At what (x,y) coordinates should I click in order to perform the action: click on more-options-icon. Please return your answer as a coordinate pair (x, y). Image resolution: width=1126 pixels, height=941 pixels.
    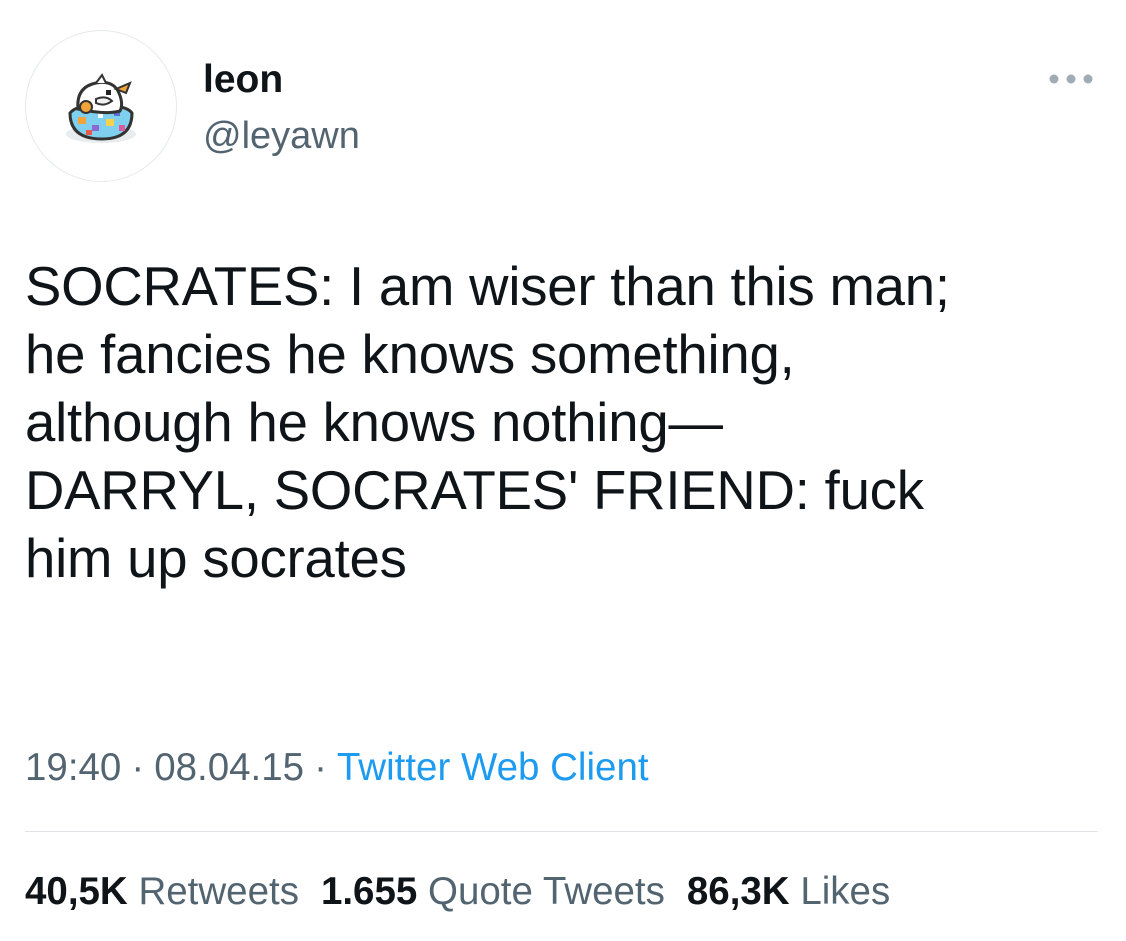
    Looking at the image, I should click on (1071, 79).